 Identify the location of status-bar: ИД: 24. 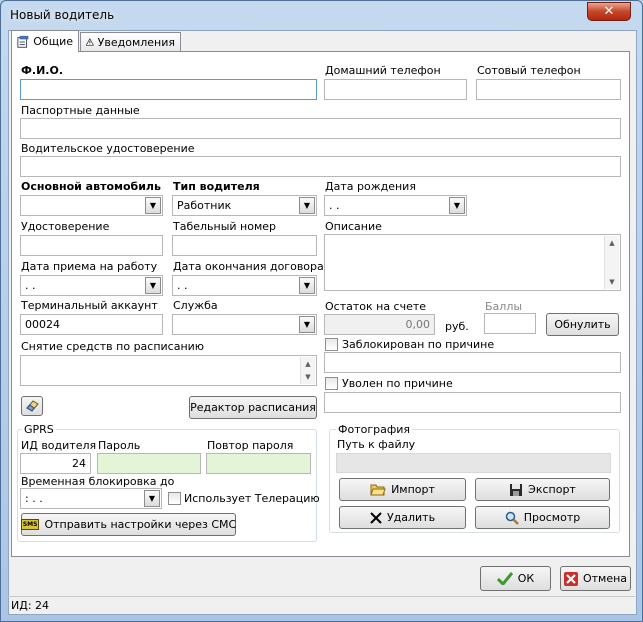
(321, 605).